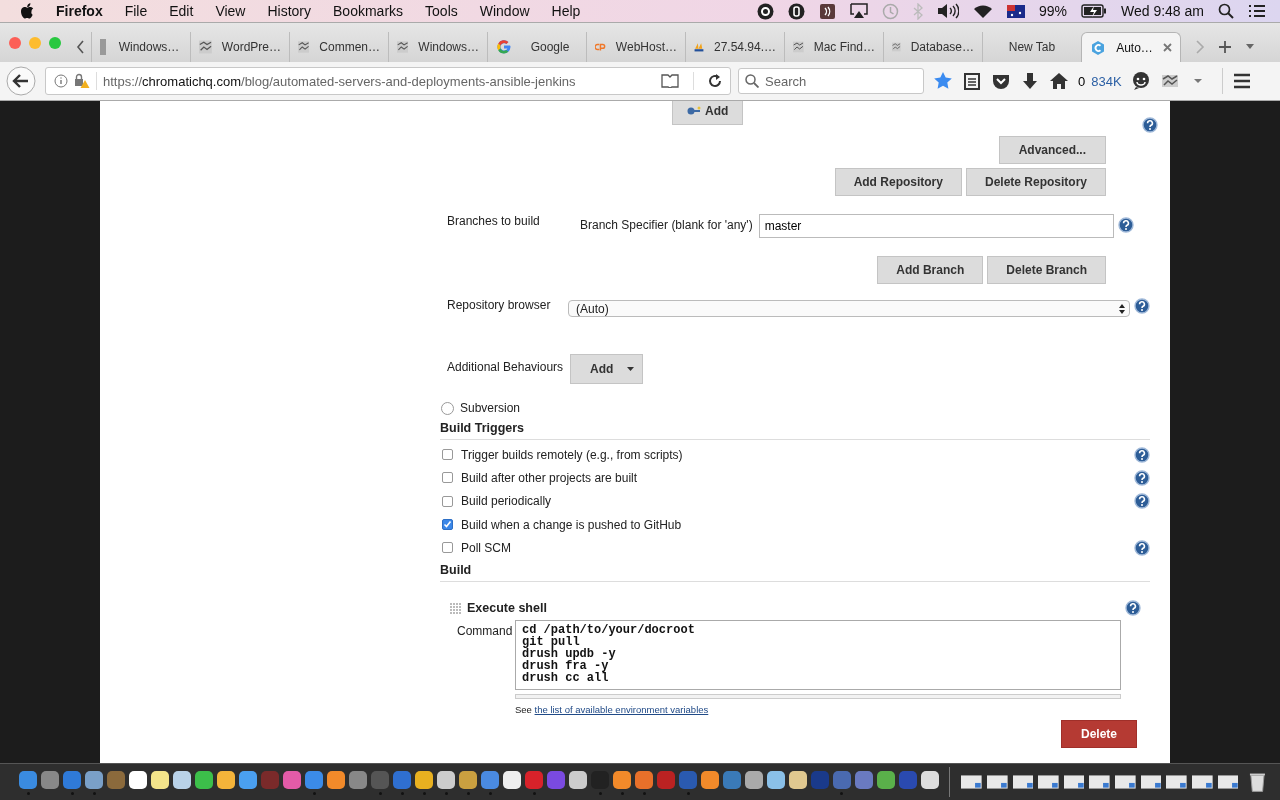 This screenshot has height=800, width=1280. I want to click on wifi-icon, so click(982, 11).